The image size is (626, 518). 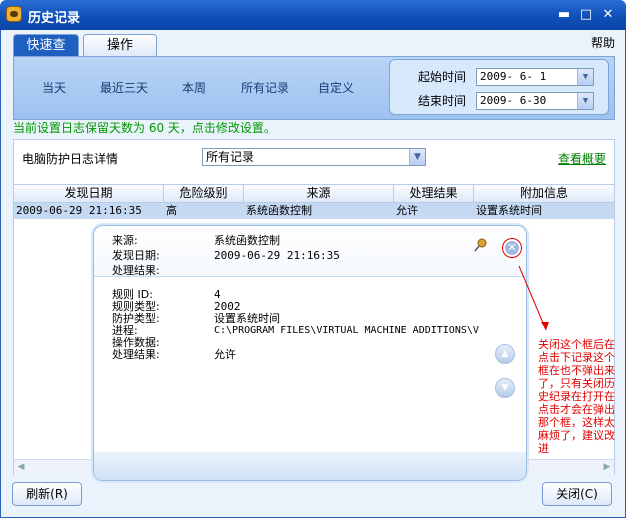 I want to click on column-header-source: 来源, so click(x=319, y=193).